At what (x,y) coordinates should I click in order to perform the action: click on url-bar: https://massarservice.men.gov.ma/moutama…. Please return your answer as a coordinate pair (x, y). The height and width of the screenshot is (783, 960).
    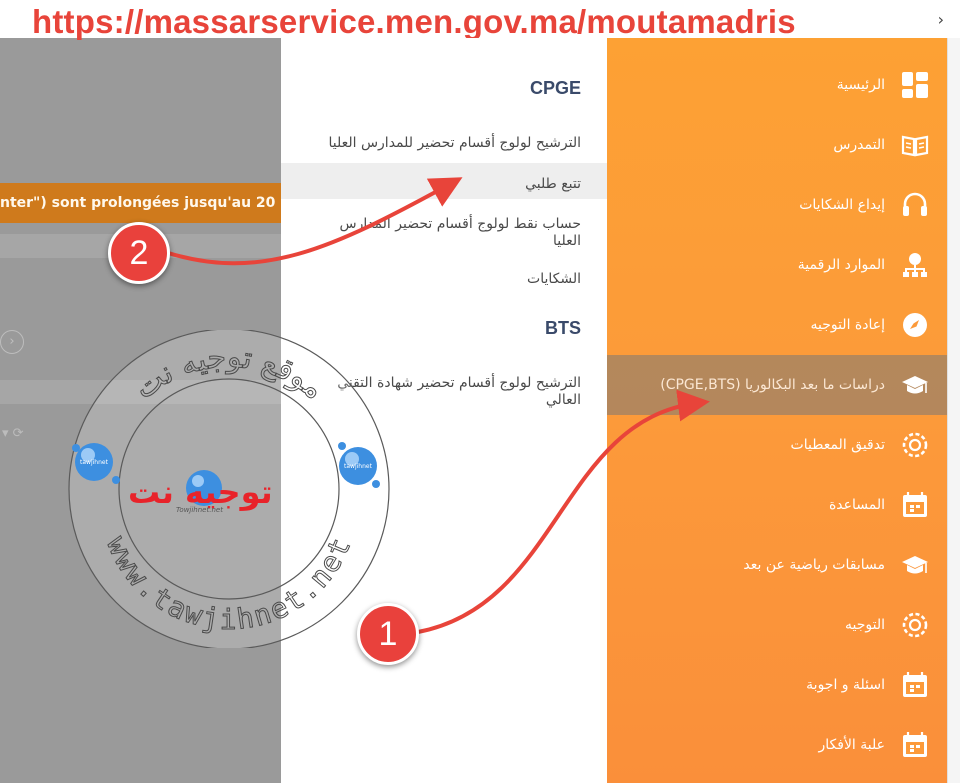
    Looking at the image, I should click on (480, 20).